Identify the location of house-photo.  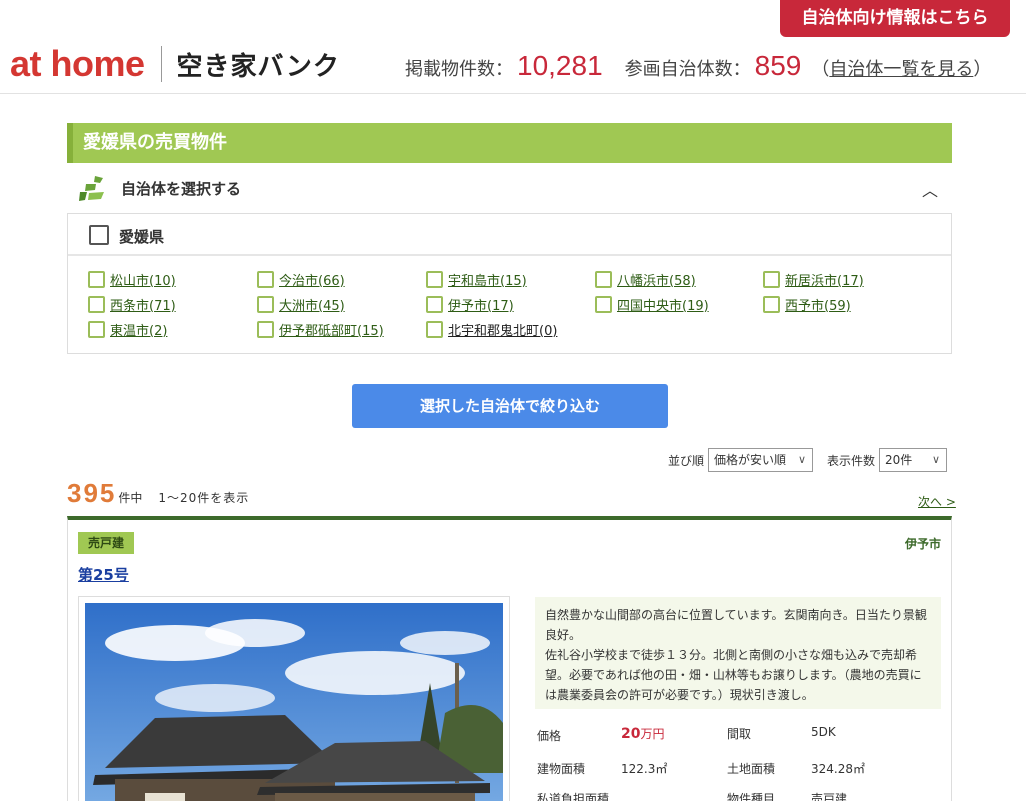
(294, 702).